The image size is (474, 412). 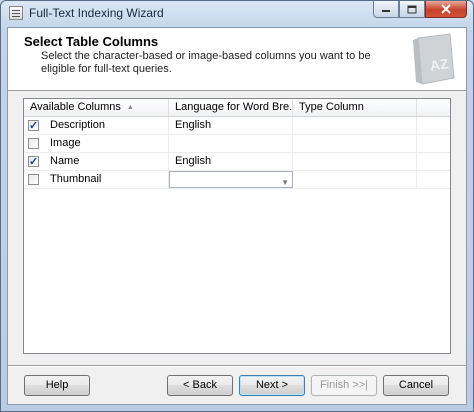 I want to click on minimize-button, so click(x=386, y=9).